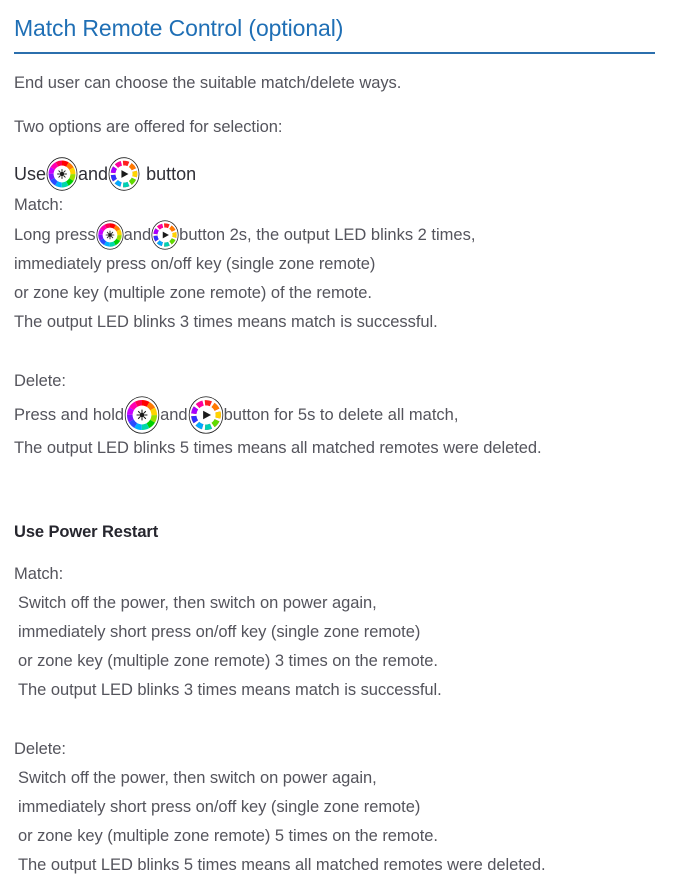  I want to click on power-match-label-text: Match:, so click(39, 574).